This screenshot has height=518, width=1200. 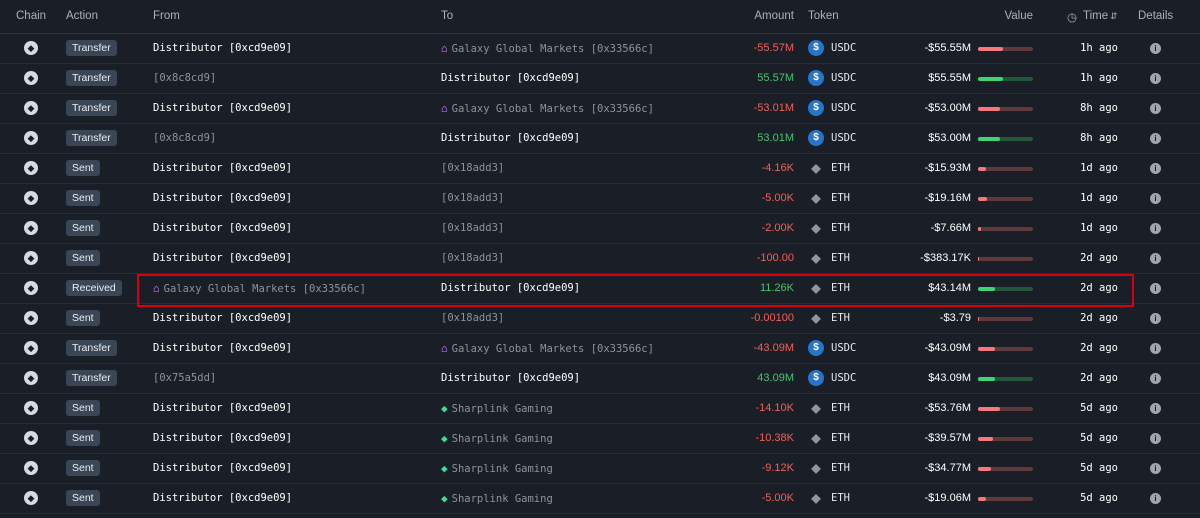 I want to click on from-address: [0x75a5dd], so click(x=184, y=378).